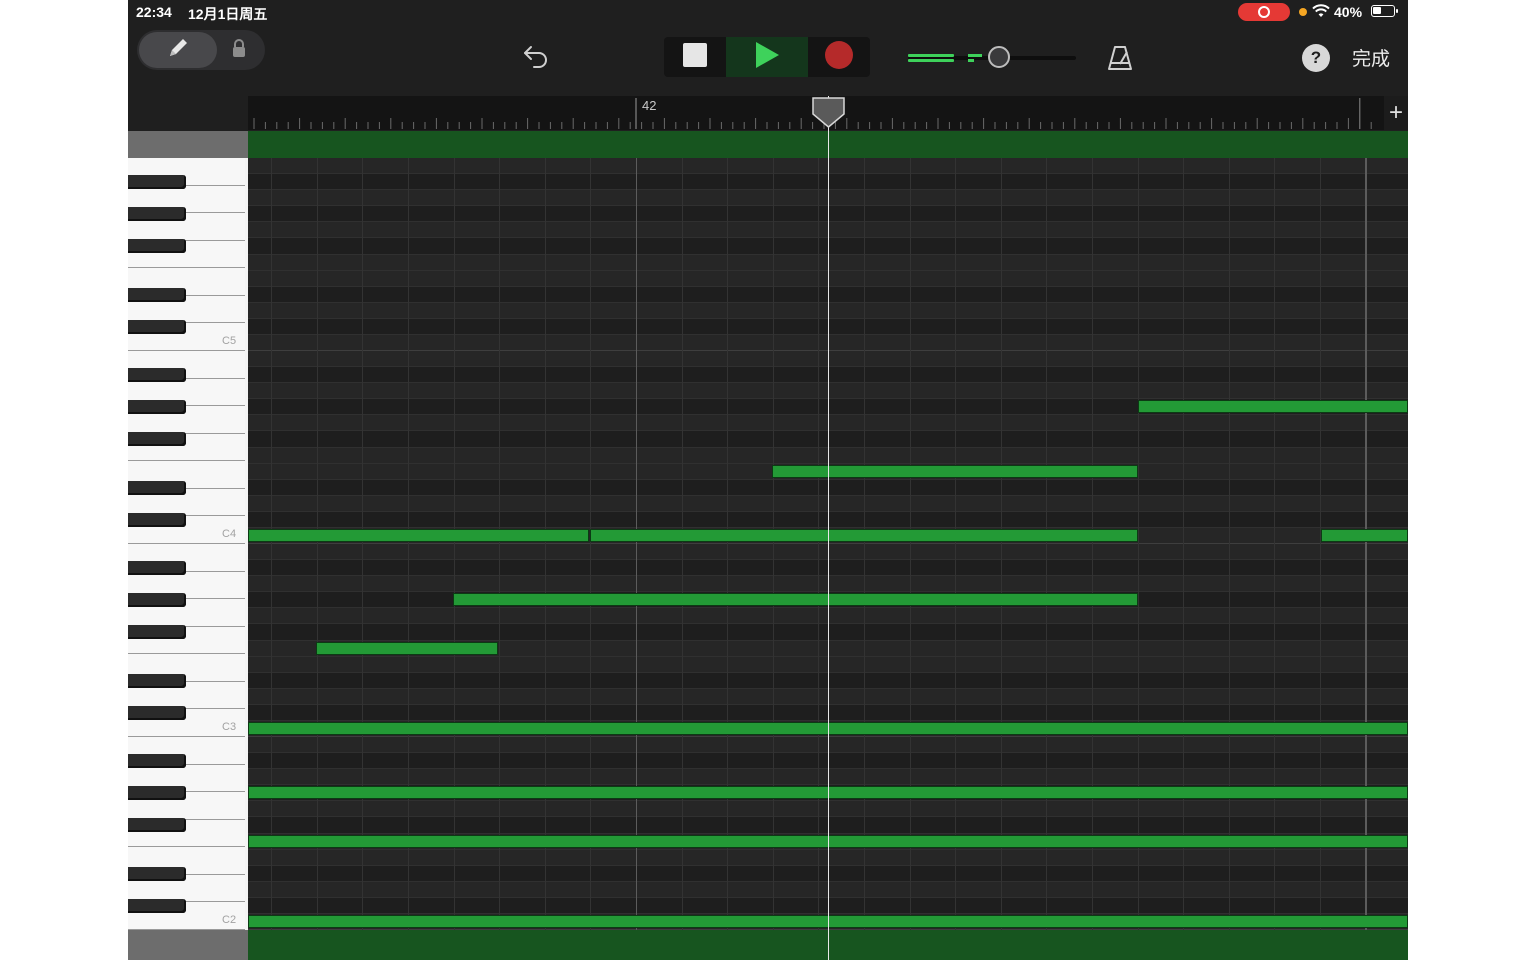 Image resolution: width=1536 pixels, height=960 pixels. What do you see at coordinates (1371, 57) in the screenshot?
I see `done-button: 完成` at bounding box center [1371, 57].